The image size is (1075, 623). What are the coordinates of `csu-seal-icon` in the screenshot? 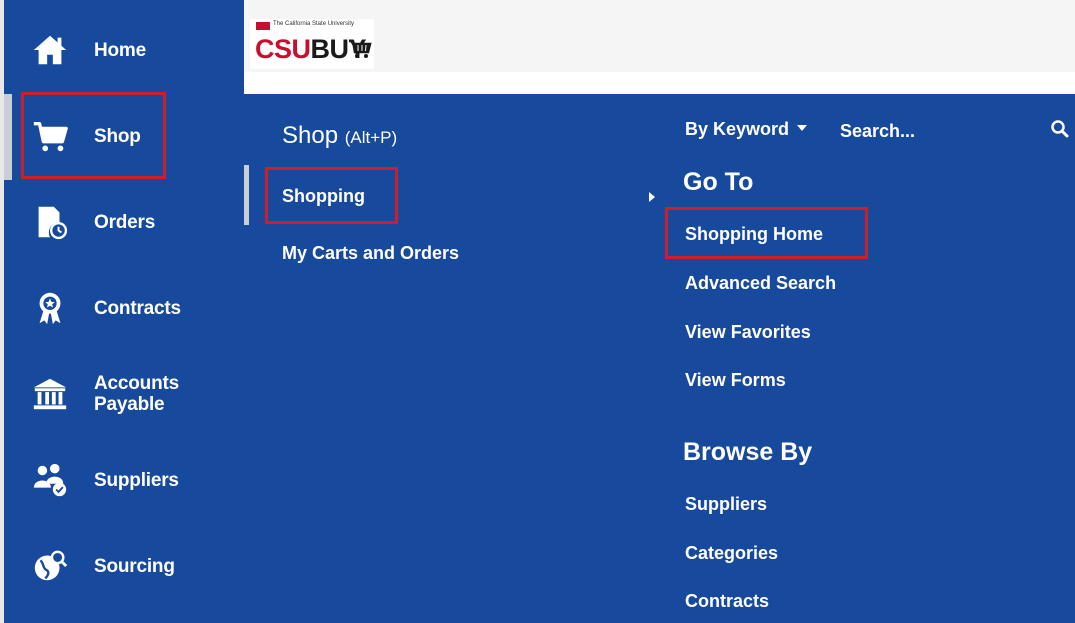 It's located at (263, 26).